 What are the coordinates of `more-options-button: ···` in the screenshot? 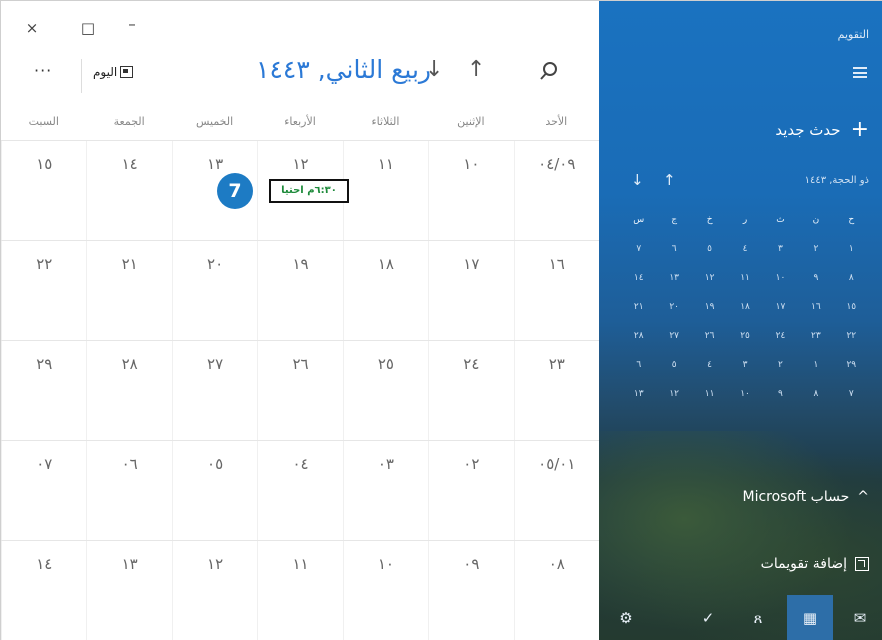 It's located at (43, 70).